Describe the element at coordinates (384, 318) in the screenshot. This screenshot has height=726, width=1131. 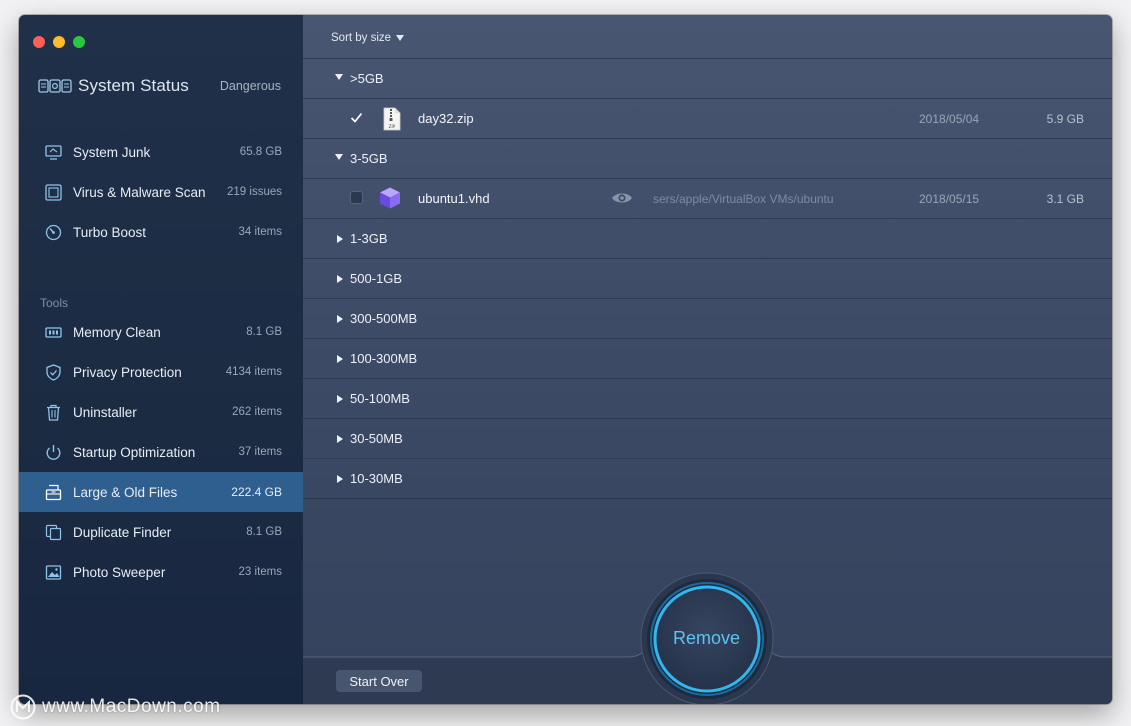
I see `group-label: 300-500MB` at that location.